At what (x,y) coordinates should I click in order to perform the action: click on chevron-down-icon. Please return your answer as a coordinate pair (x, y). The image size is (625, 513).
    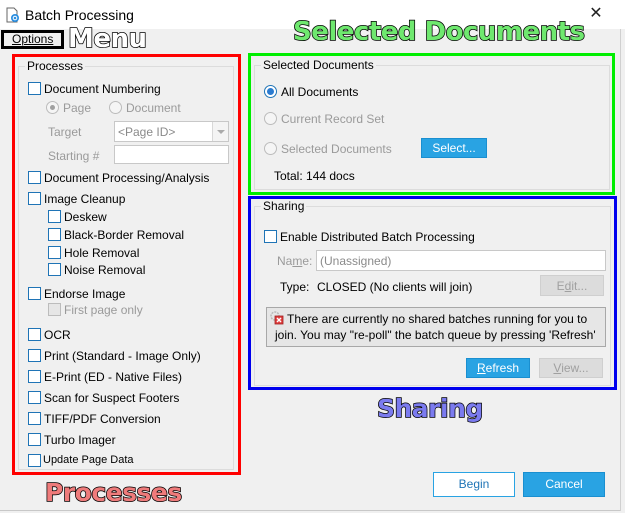
    Looking at the image, I should click on (220, 131).